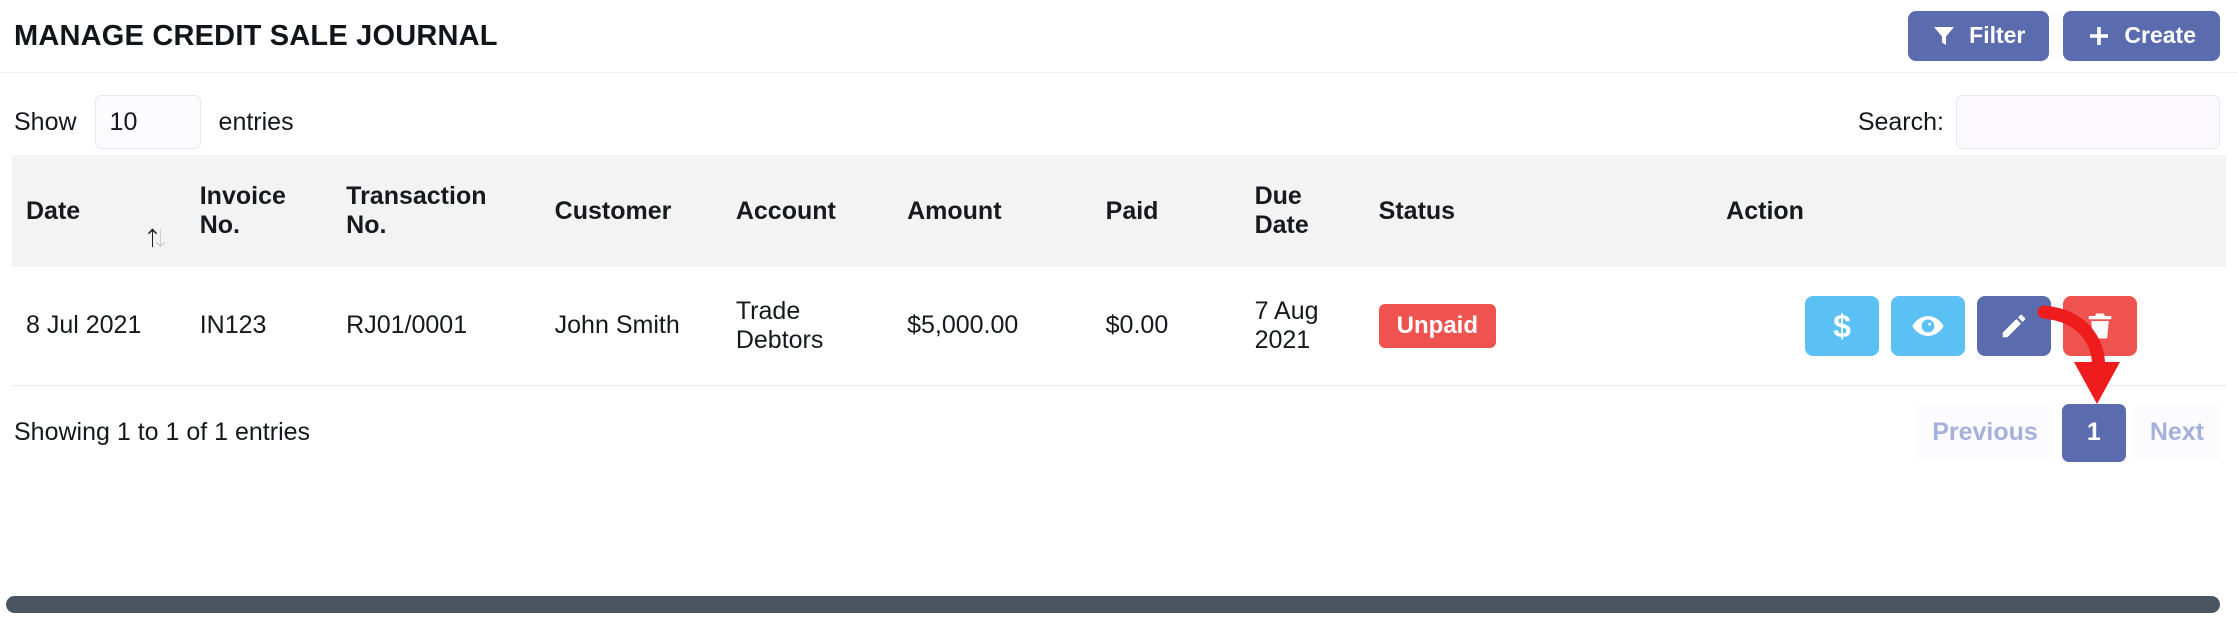 This screenshot has height=619, width=2238. Describe the element at coordinates (1119, 36) in the screenshot. I see `page-header: MANAGE CREDIT SALE JOURNAL Filter Create` at that location.